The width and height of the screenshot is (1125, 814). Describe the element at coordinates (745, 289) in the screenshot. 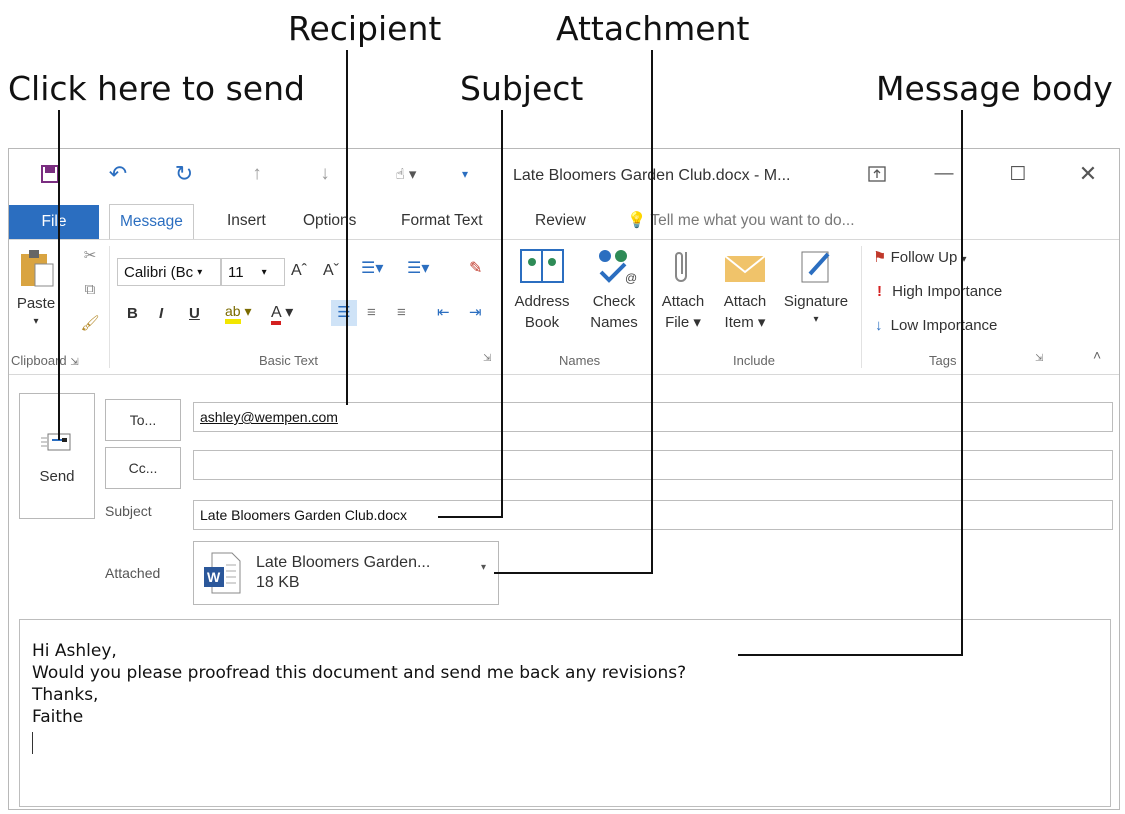

I see `attach-item-button: Attach Item ▾` at that location.